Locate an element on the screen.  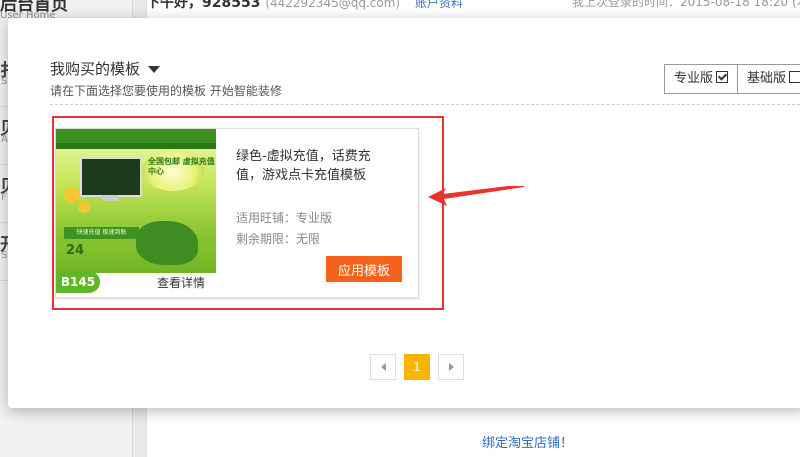
tab-label: 专业版 is located at coordinates (694, 78).